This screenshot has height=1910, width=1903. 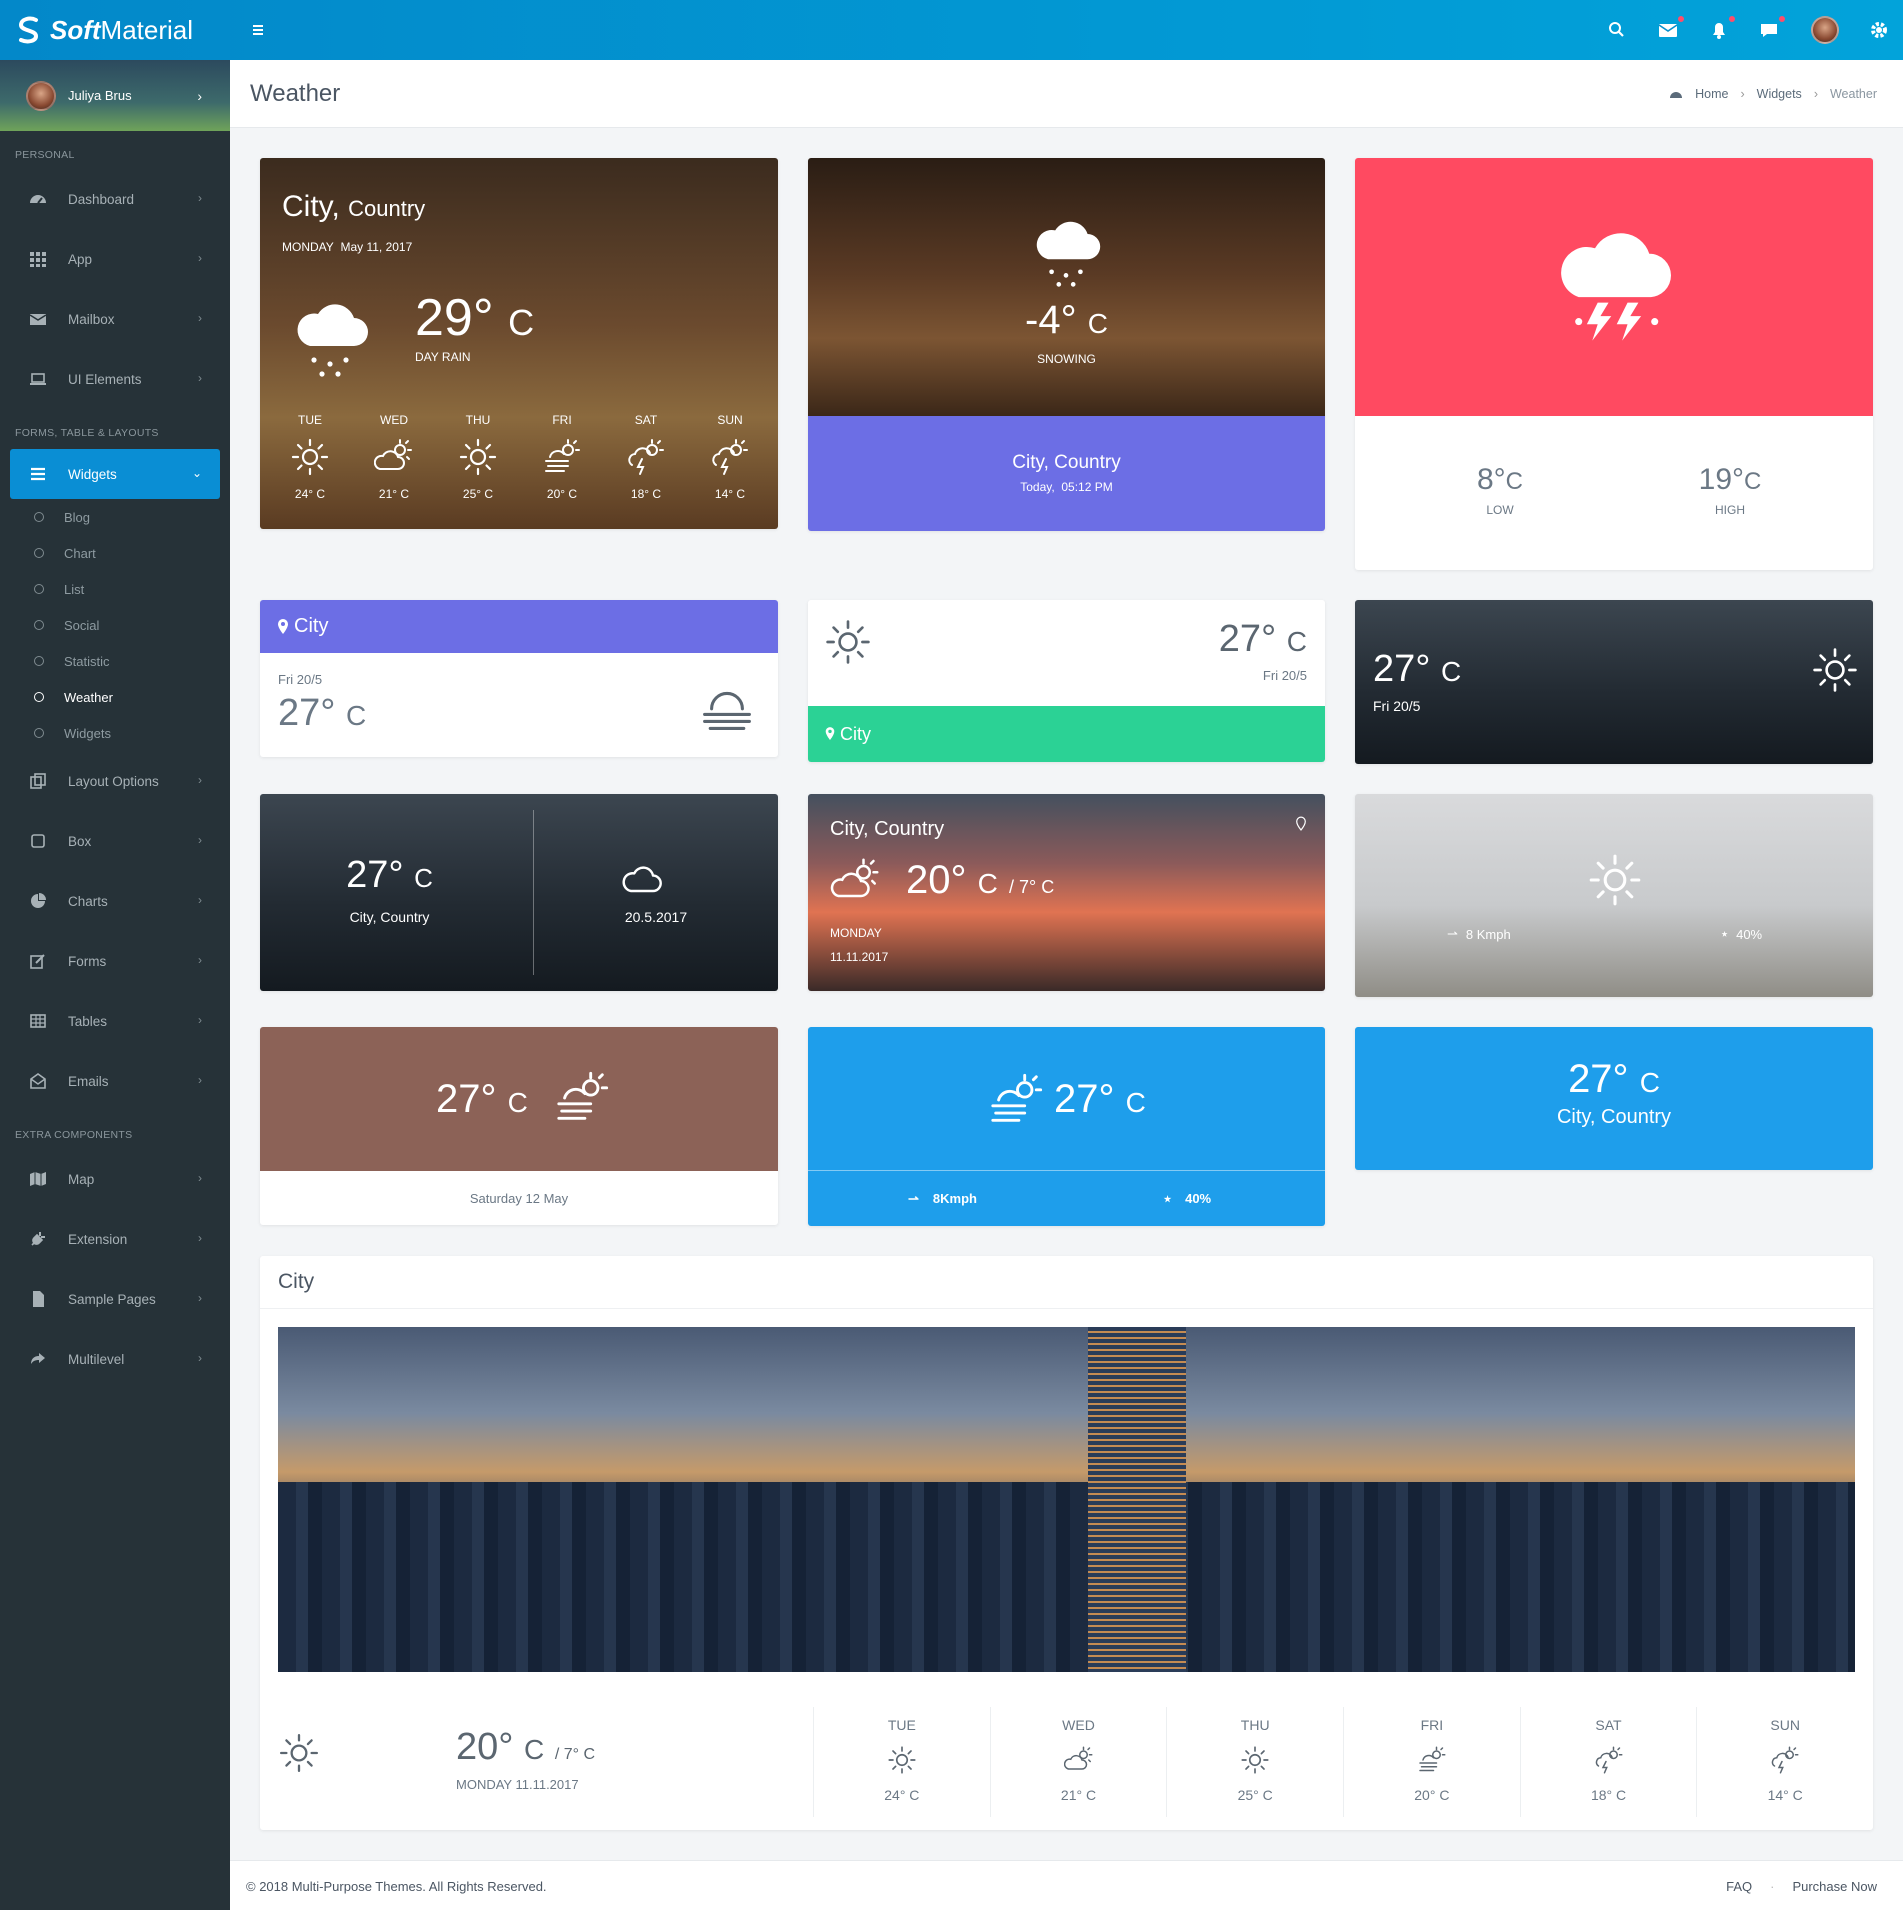 What do you see at coordinates (115, 841) in the screenshot?
I see `sidebar-item-box: Box ›` at bounding box center [115, 841].